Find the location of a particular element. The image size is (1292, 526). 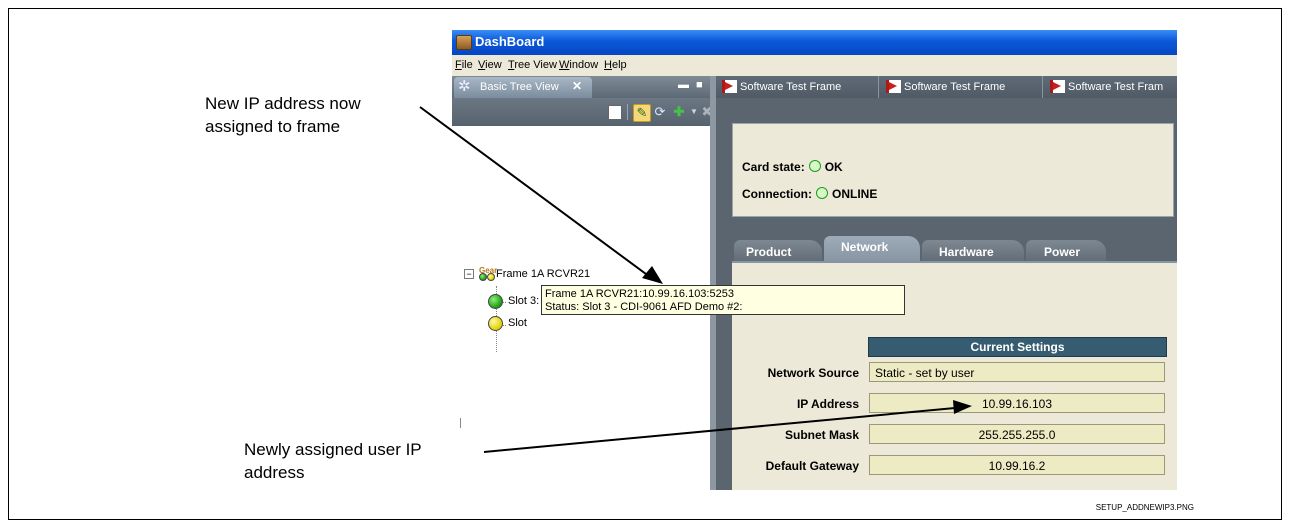

gear-icon: ✲ is located at coordinates (464, 86).